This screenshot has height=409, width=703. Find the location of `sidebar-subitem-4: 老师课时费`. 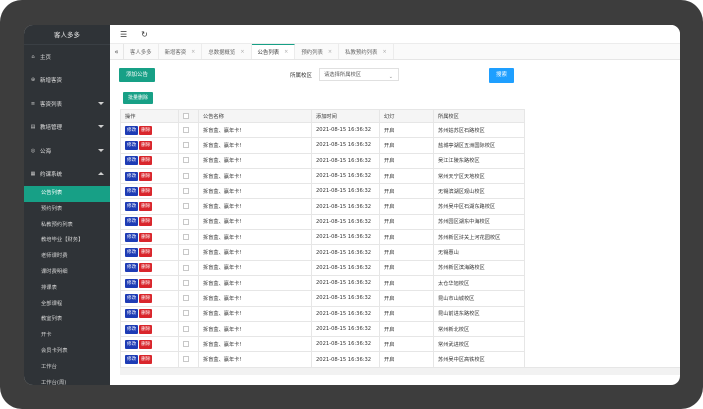

sidebar-subitem-4: 老师课时费 is located at coordinates (67, 257).